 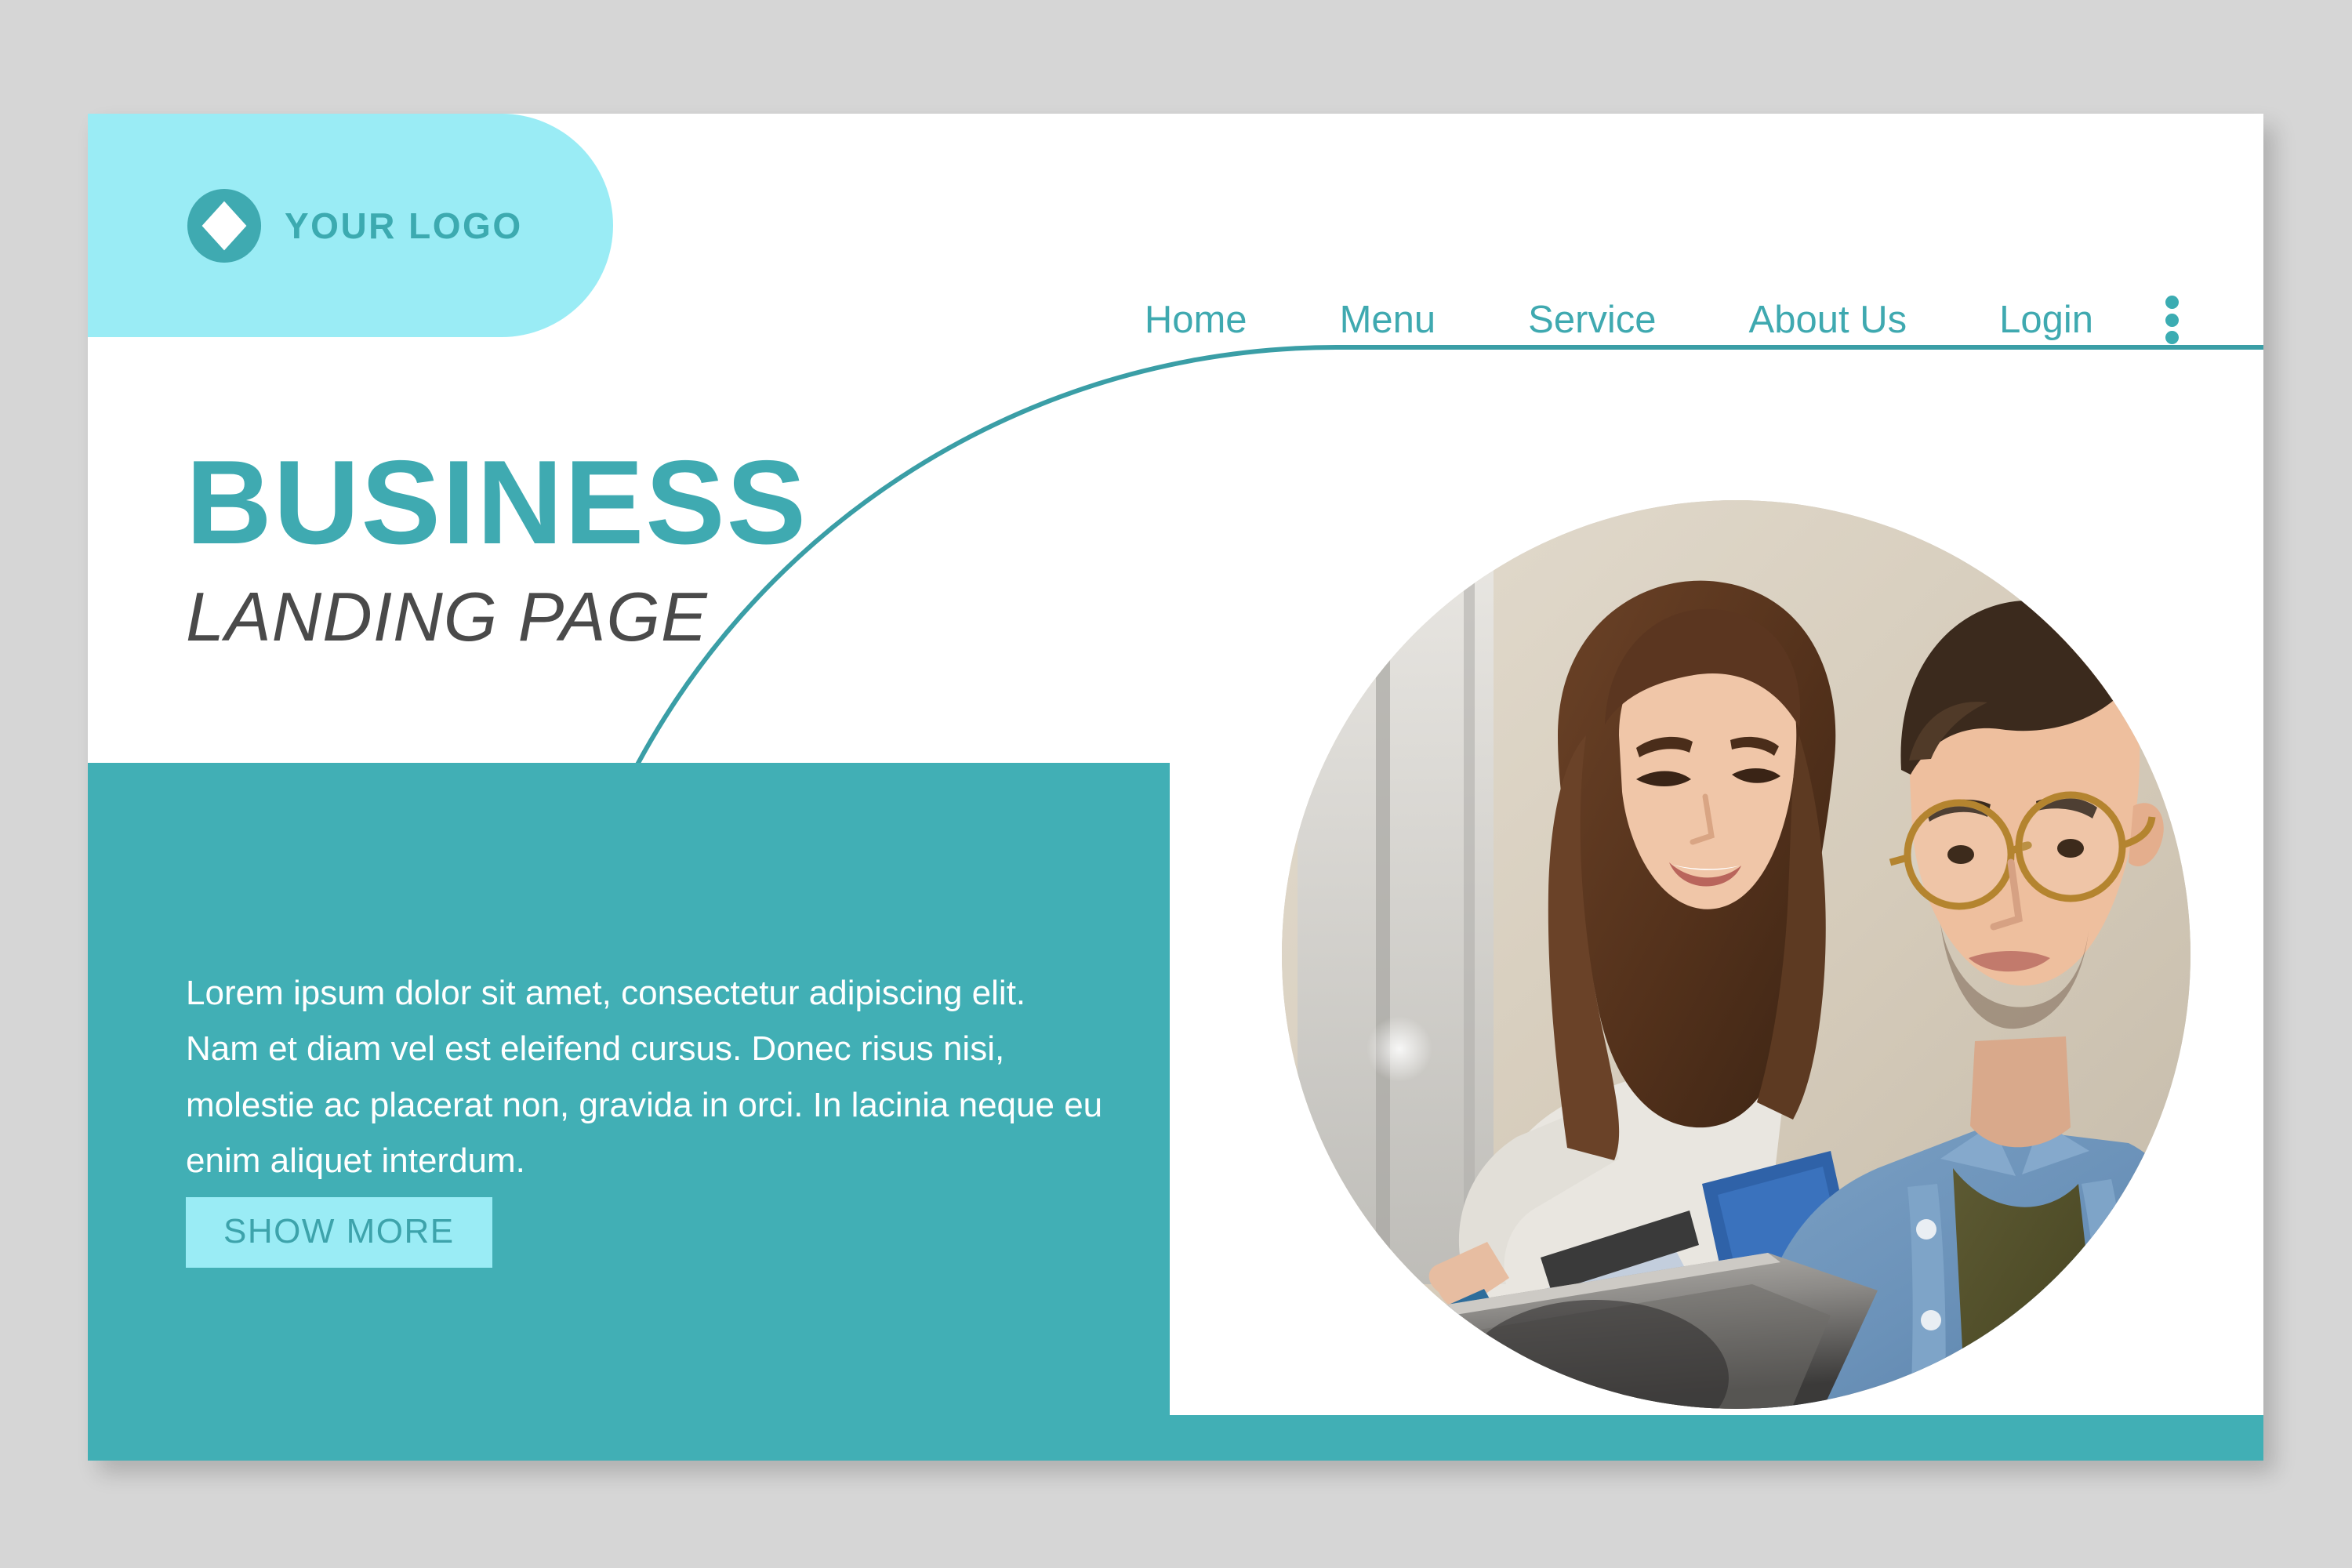 What do you see at coordinates (1662, 320) in the screenshot?
I see `main-navigation: Home Menu Service About Us Login` at bounding box center [1662, 320].